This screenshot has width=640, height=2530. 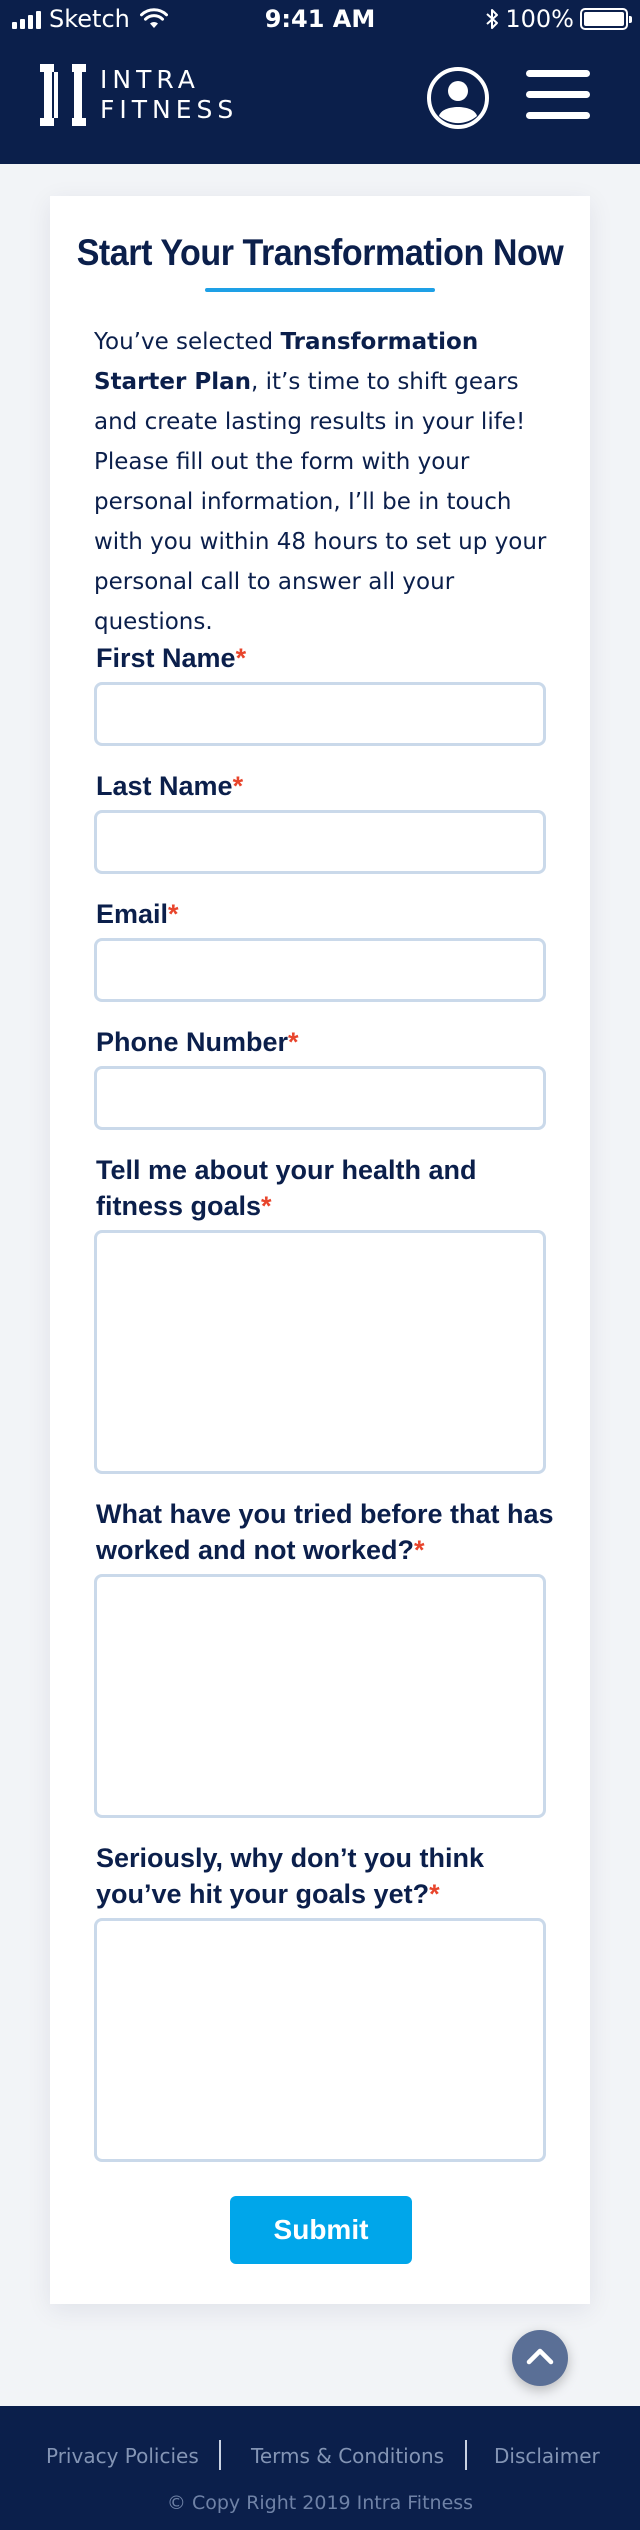 What do you see at coordinates (320, 20) in the screenshot?
I see `status-bar: Sketch 9:41 AM 100%` at bounding box center [320, 20].